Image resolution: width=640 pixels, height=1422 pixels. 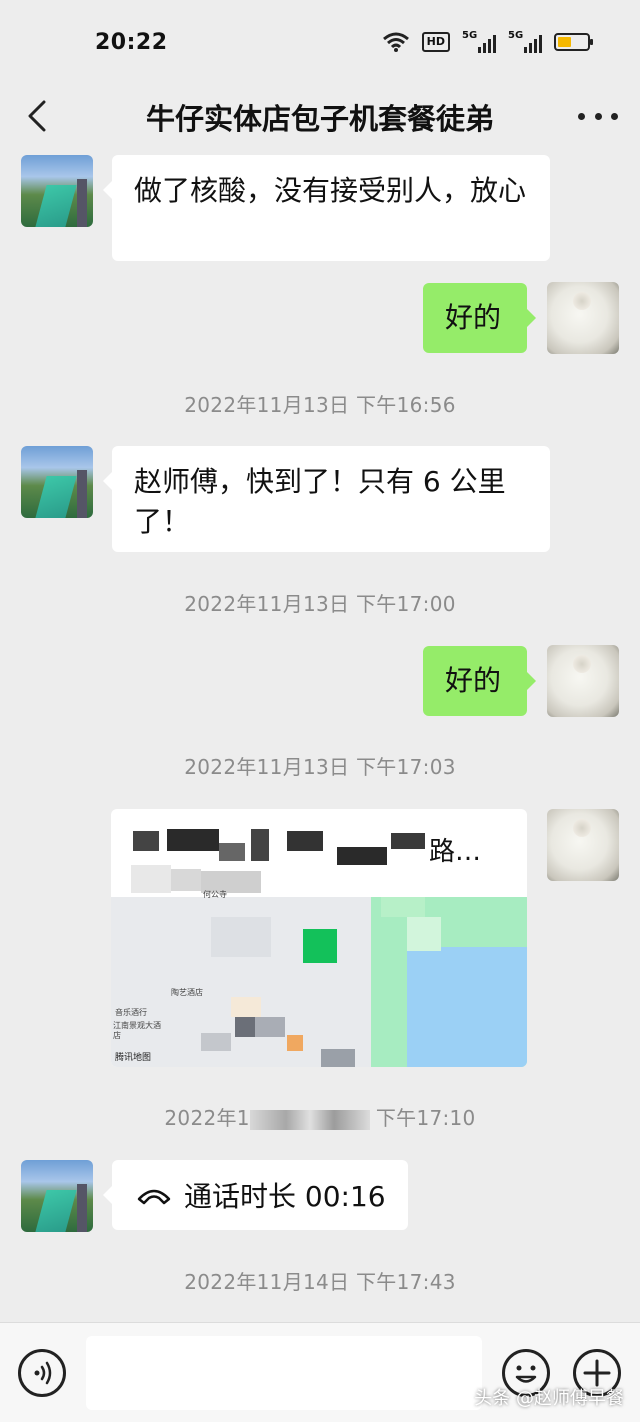 I want to click on more-options-icon, so click(x=598, y=116).